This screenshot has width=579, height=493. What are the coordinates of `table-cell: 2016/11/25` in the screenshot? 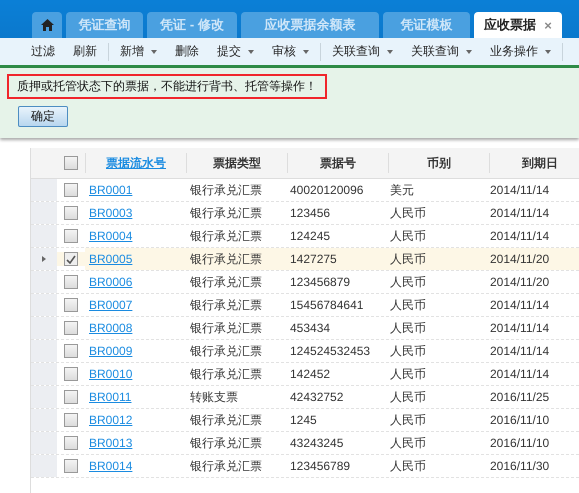 It's located at (520, 397).